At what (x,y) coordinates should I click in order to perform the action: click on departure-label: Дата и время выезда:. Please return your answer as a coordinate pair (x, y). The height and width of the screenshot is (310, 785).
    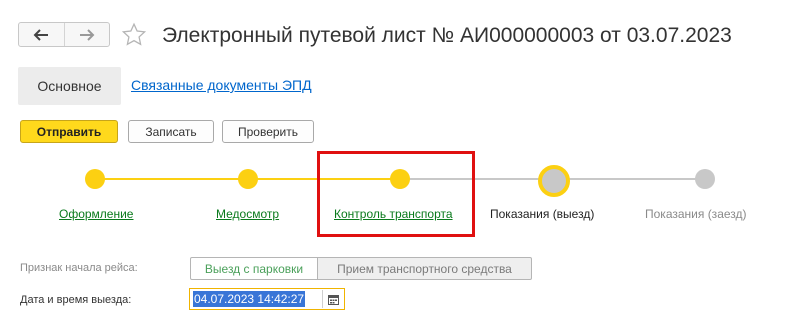
    Looking at the image, I should click on (76, 300).